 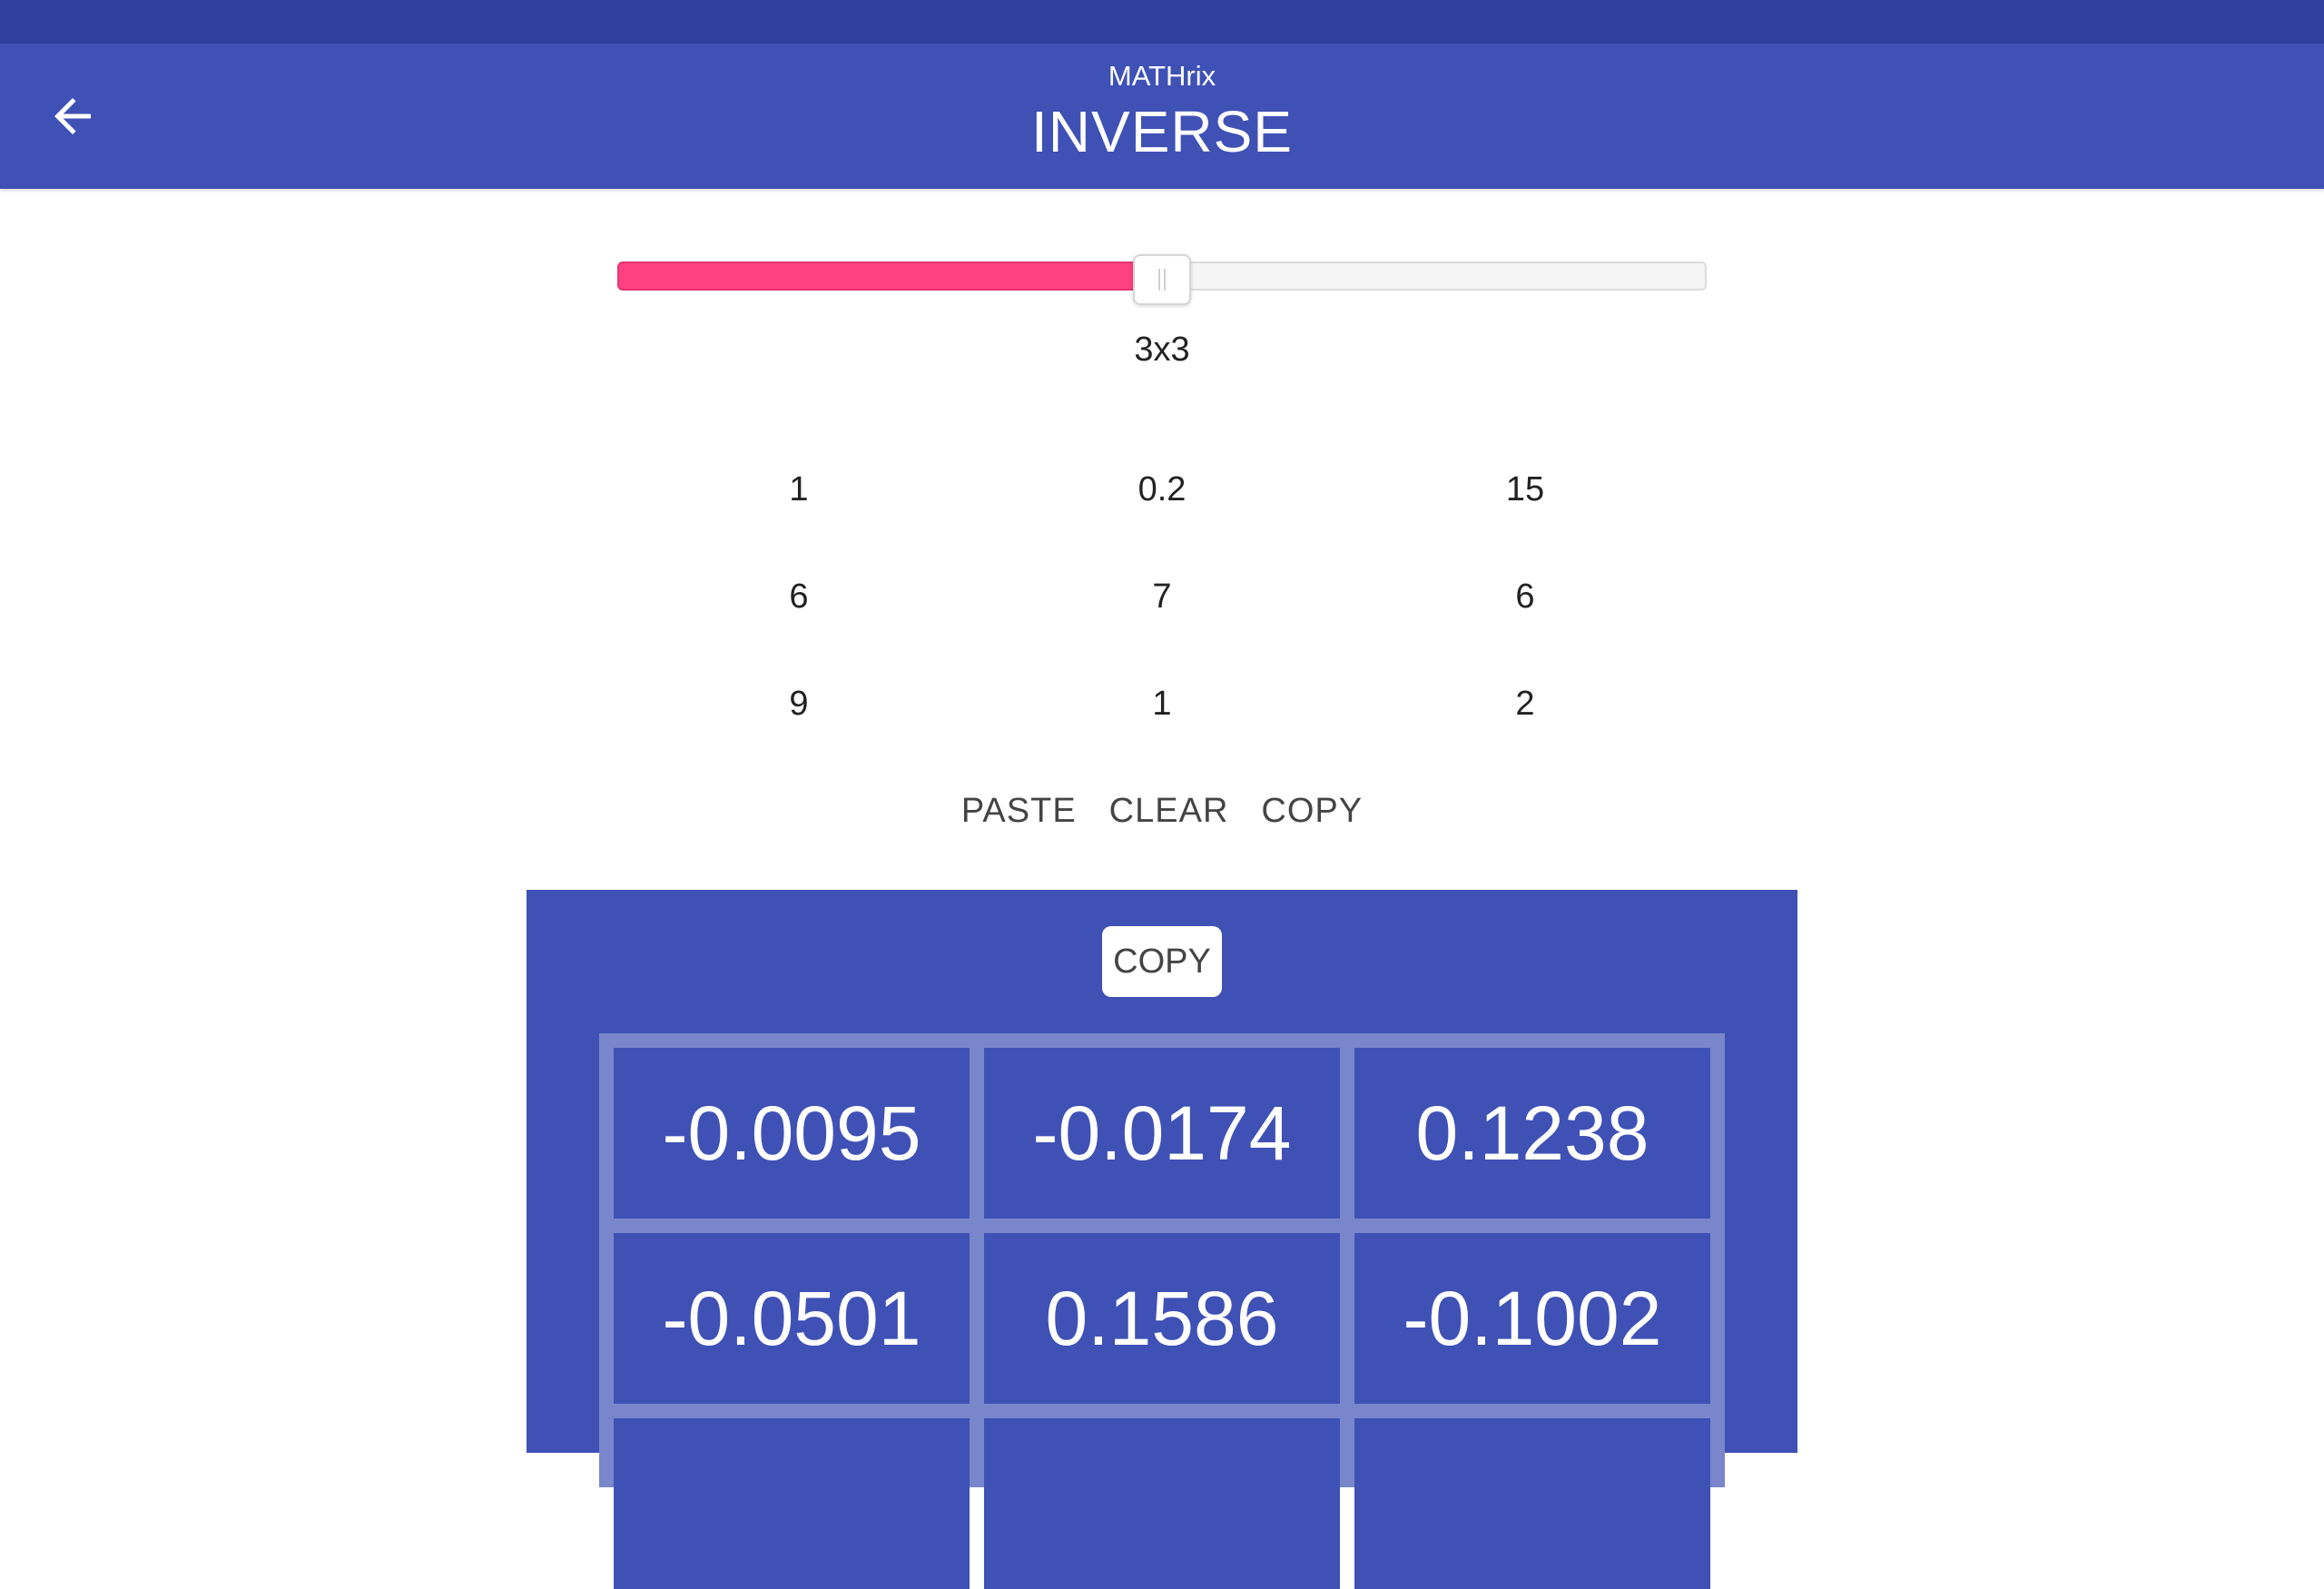 What do you see at coordinates (1525, 489) in the screenshot?
I see `matrix-input-cell: 15` at bounding box center [1525, 489].